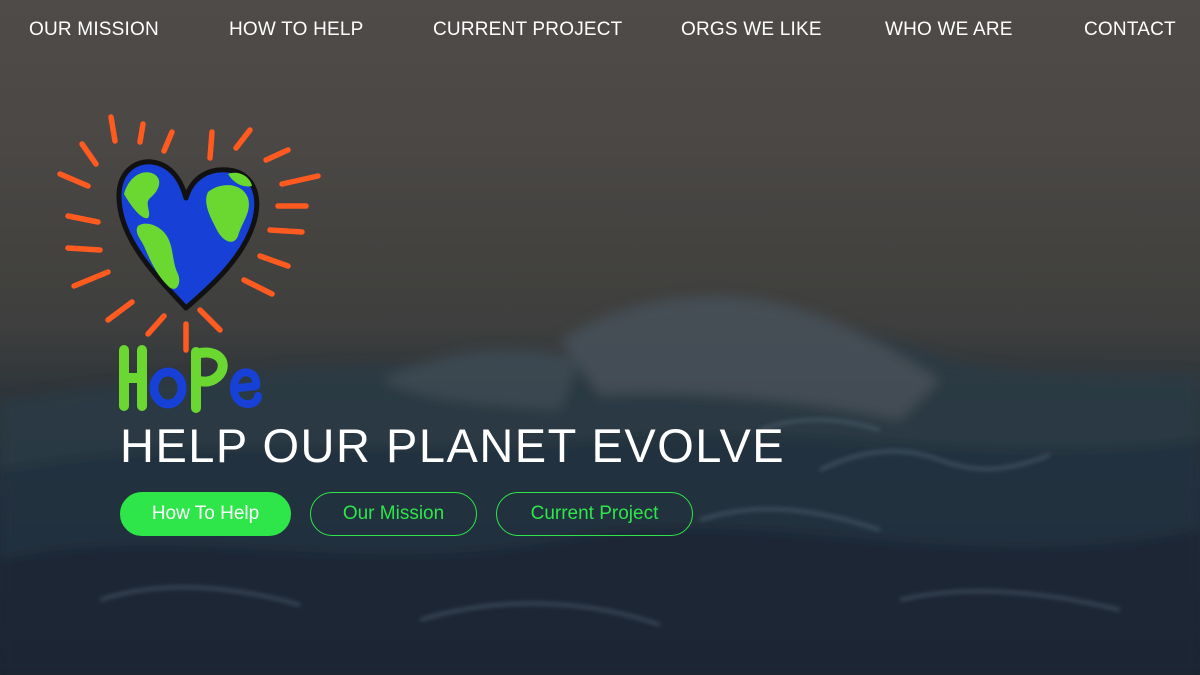  I want to click on hope-wordmark, so click(190, 379).